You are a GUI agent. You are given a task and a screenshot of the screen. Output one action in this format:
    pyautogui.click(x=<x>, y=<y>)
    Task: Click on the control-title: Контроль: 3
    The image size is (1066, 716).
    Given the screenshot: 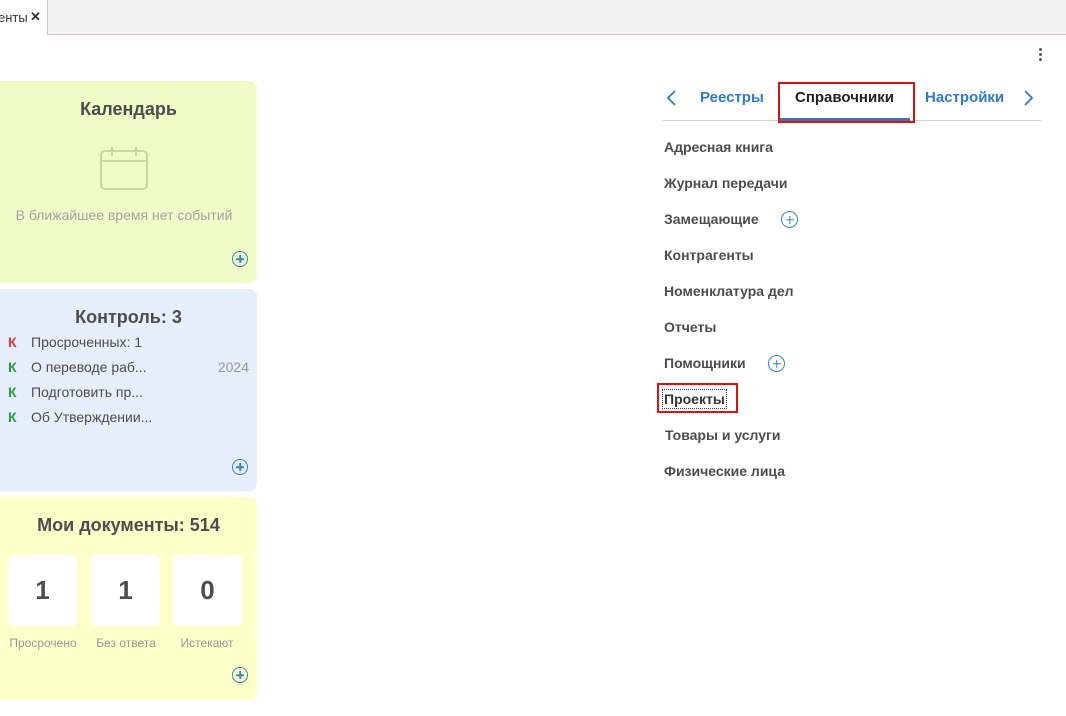 What is the action you would take?
    pyautogui.click(x=128, y=317)
    